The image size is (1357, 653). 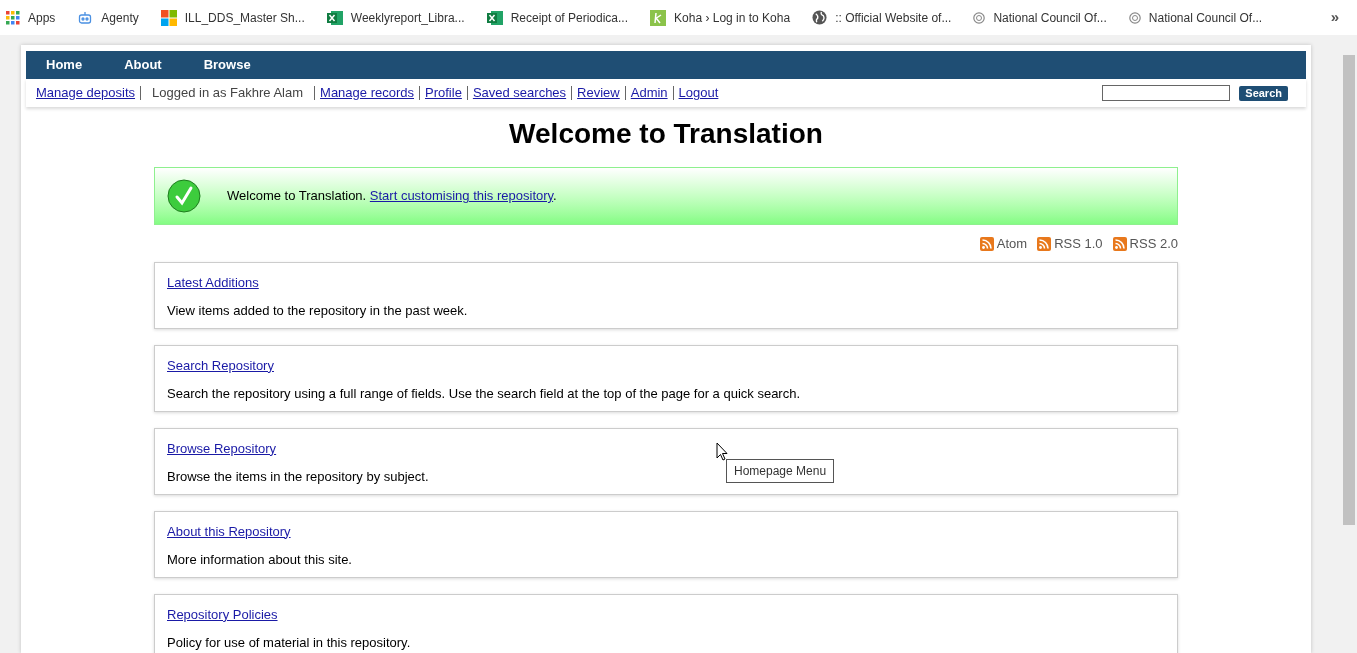 What do you see at coordinates (222, 614) in the screenshot?
I see `menu-card-link: Repository Policies` at bounding box center [222, 614].